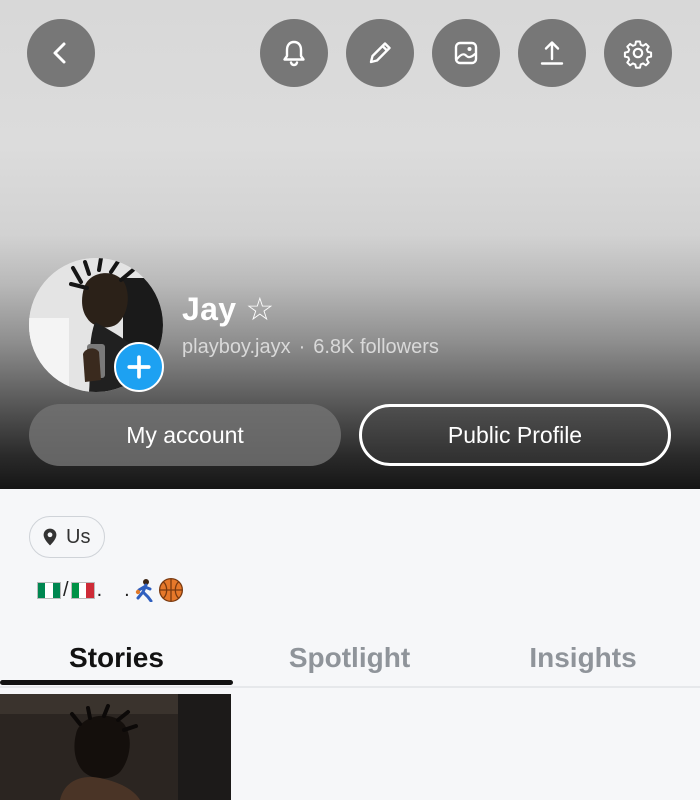  I want to click on share-button, so click(552, 53).